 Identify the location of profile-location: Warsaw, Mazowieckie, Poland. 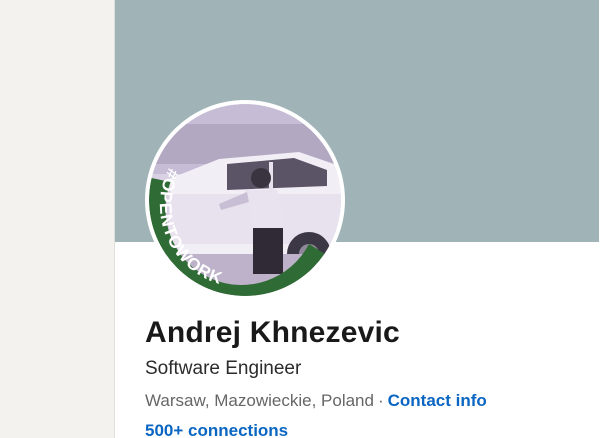
(259, 400).